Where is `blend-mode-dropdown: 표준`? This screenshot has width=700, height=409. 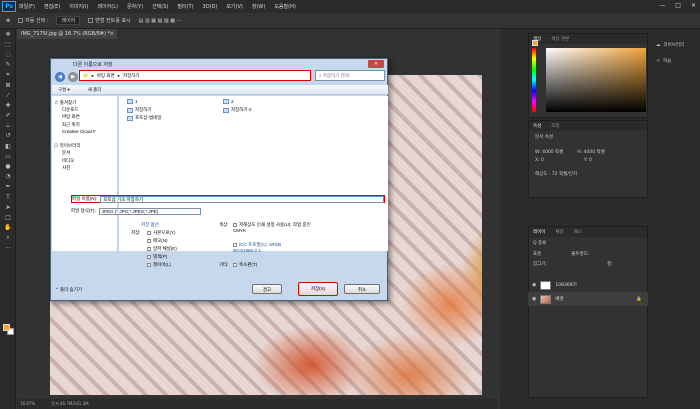
blend-mode-dropdown: 표준 is located at coordinates (537, 254).